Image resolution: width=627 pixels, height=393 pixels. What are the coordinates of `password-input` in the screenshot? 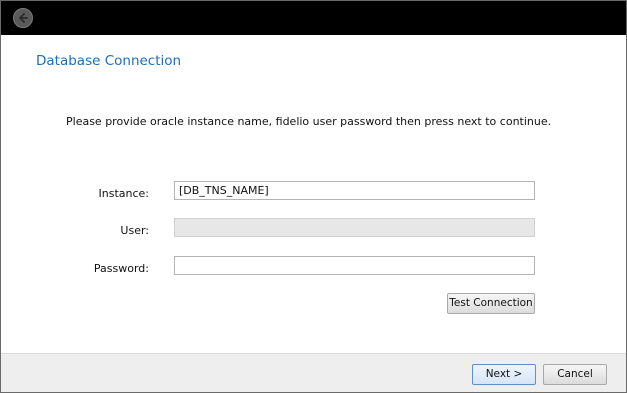 It's located at (354, 265).